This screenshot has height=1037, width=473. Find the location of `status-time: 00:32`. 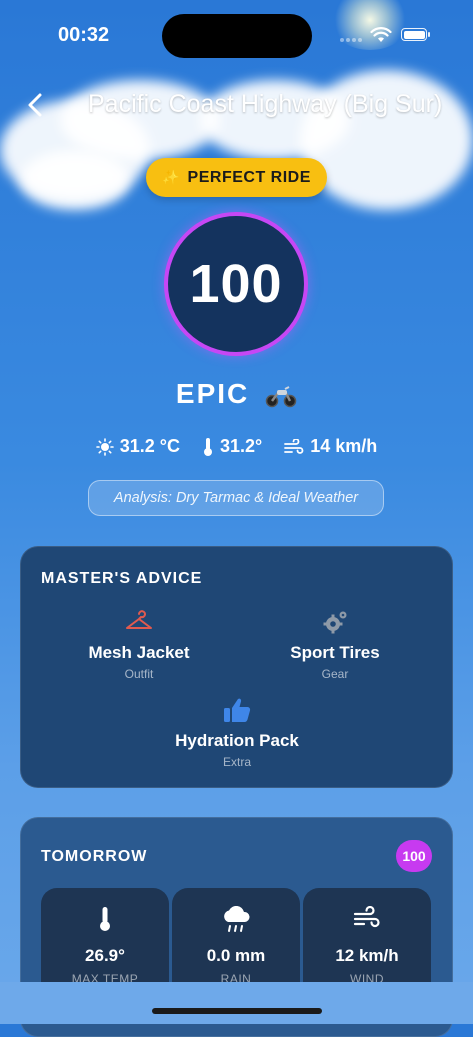

status-time: 00:32 is located at coordinates (84, 35).